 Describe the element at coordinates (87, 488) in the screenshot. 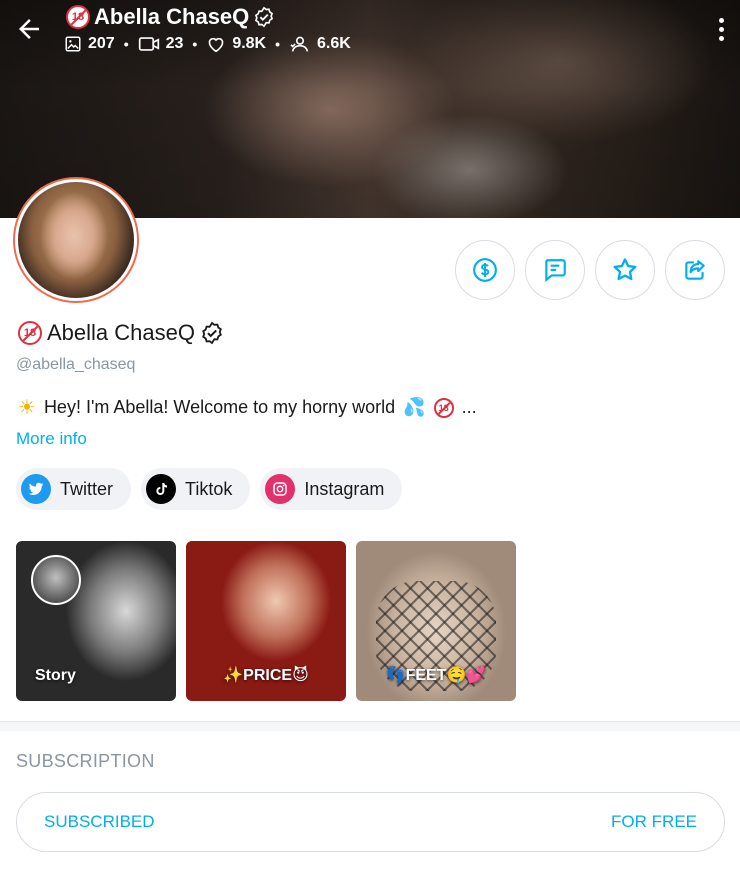

I see `social-twitter-label: Twitter` at that location.